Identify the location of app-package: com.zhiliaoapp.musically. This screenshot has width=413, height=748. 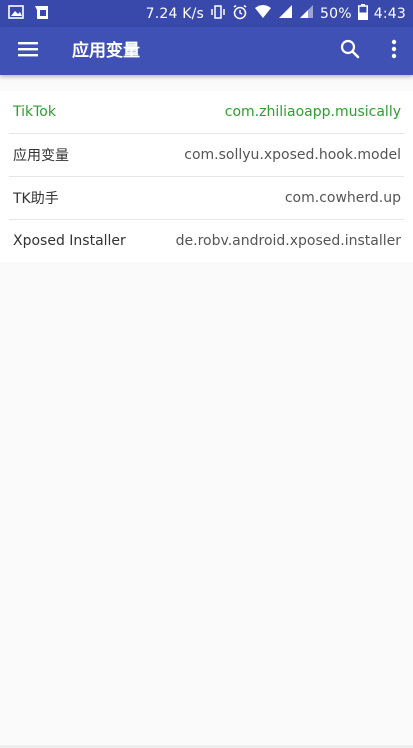
(312, 112).